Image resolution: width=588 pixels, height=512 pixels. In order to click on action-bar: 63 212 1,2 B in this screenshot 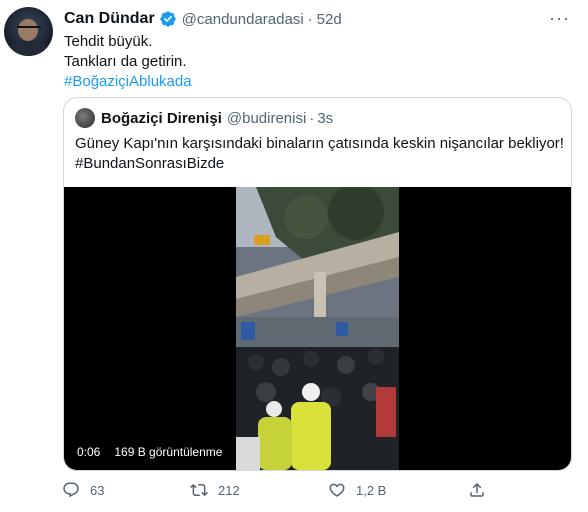, I will do `click(322, 492)`.